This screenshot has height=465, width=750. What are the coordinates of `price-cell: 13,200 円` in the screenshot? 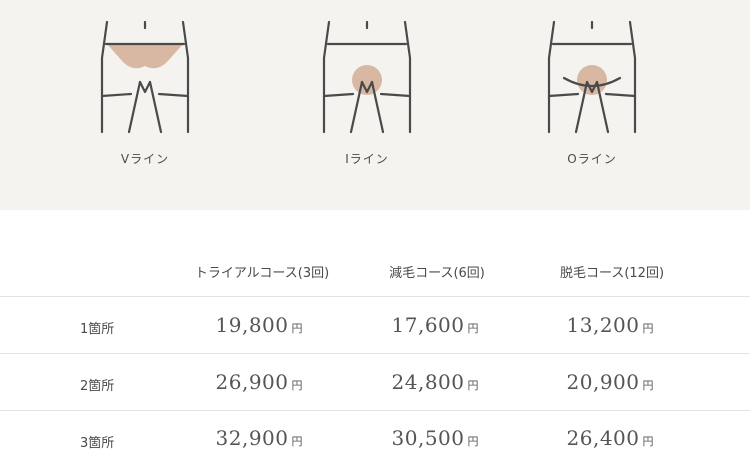 It's located at (610, 325).